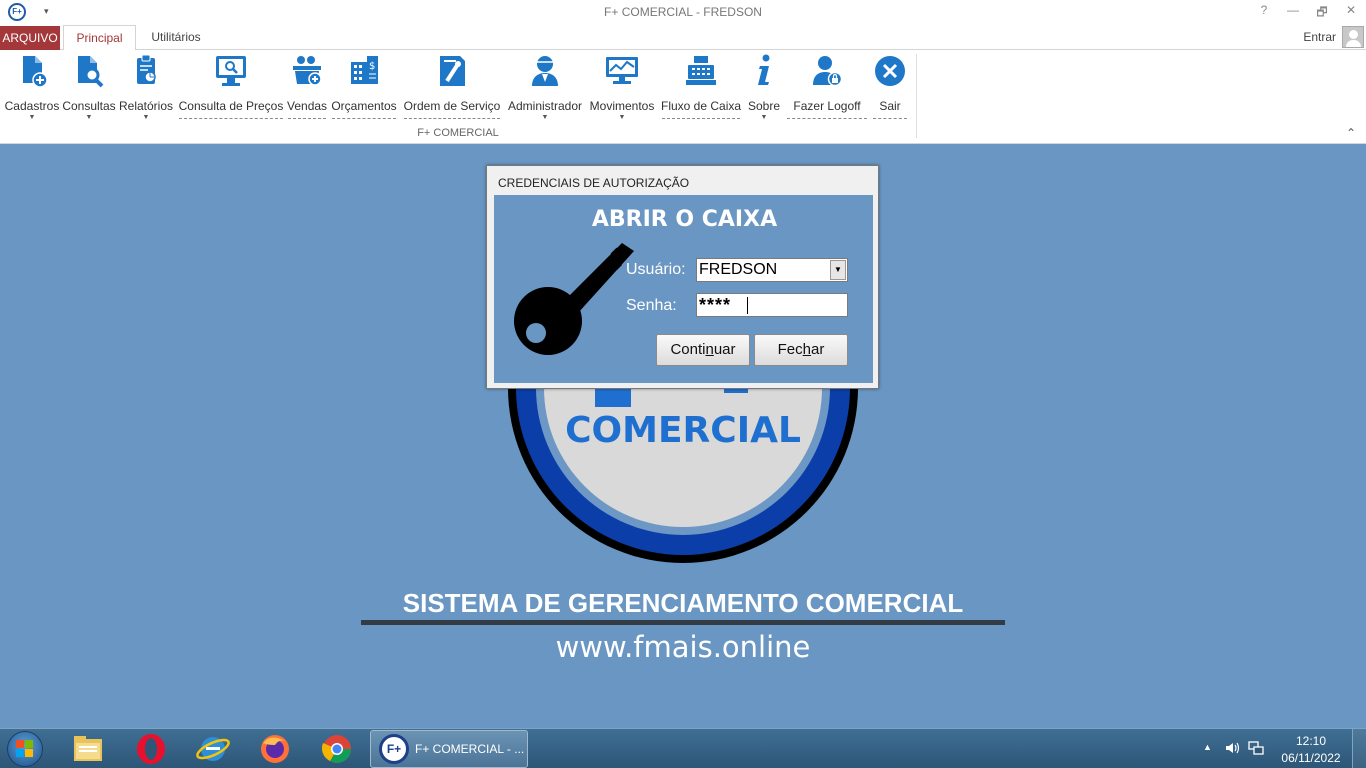 Image resolution: width=1366 pixels, height=768 pixels. What do you see at coordinates (764, 90) in the screenshot?
I see `sobre-button: Sobre ▼` at bounding box center [764, 90].